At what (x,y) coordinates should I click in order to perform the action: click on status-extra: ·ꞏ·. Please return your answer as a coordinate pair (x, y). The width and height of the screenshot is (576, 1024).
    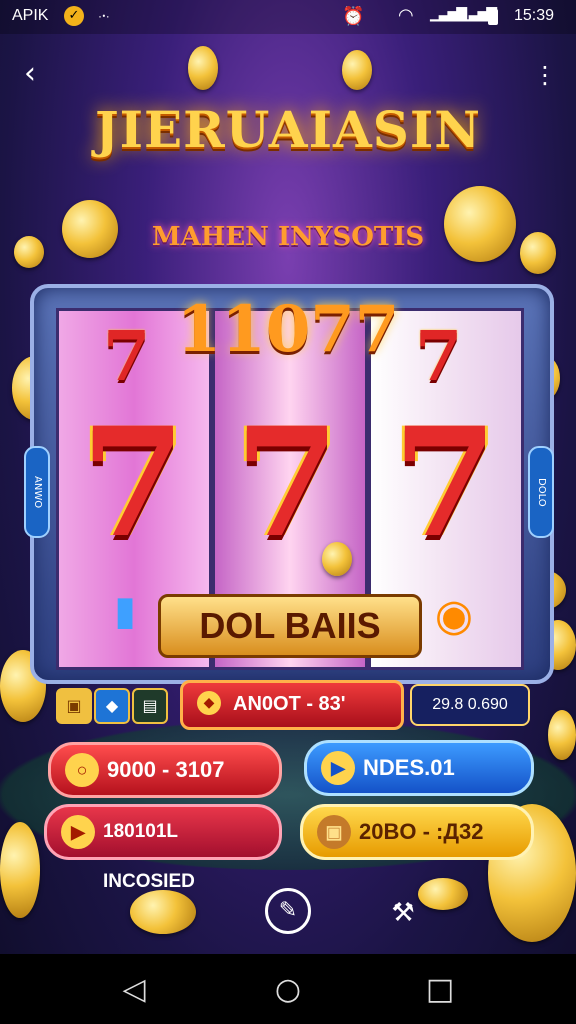
    Looking at the image, I should click on (104, 16).